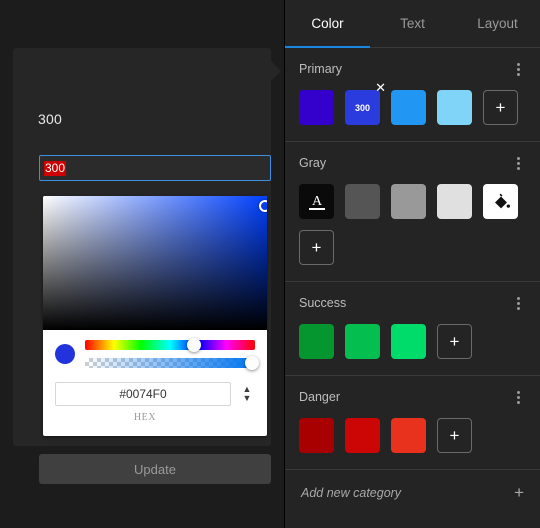  I want to click on panel-tabs: Color Text Layout, so click(412, 24).